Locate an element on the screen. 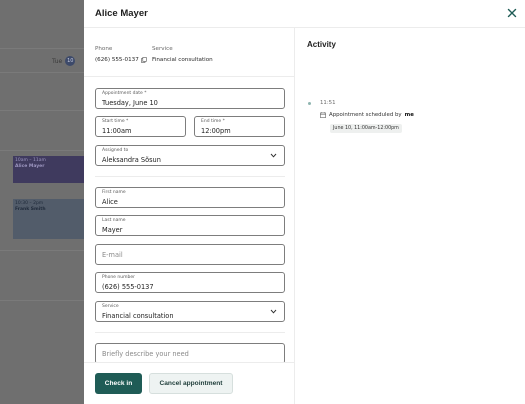  calendar-appointment-name: Frank Smith is located at coordinates (30, 210).